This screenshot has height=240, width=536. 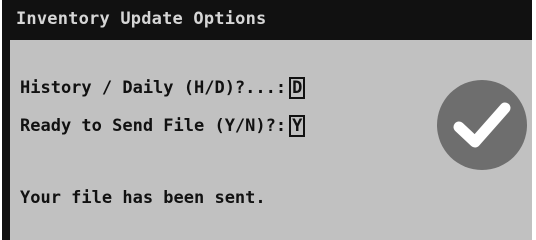 What do you see at coordinates (153, 126) in the screenshot?
I see `ready-to-send-label: Ready to Send File (Y/N)?:` at bounding box center [153, 126].